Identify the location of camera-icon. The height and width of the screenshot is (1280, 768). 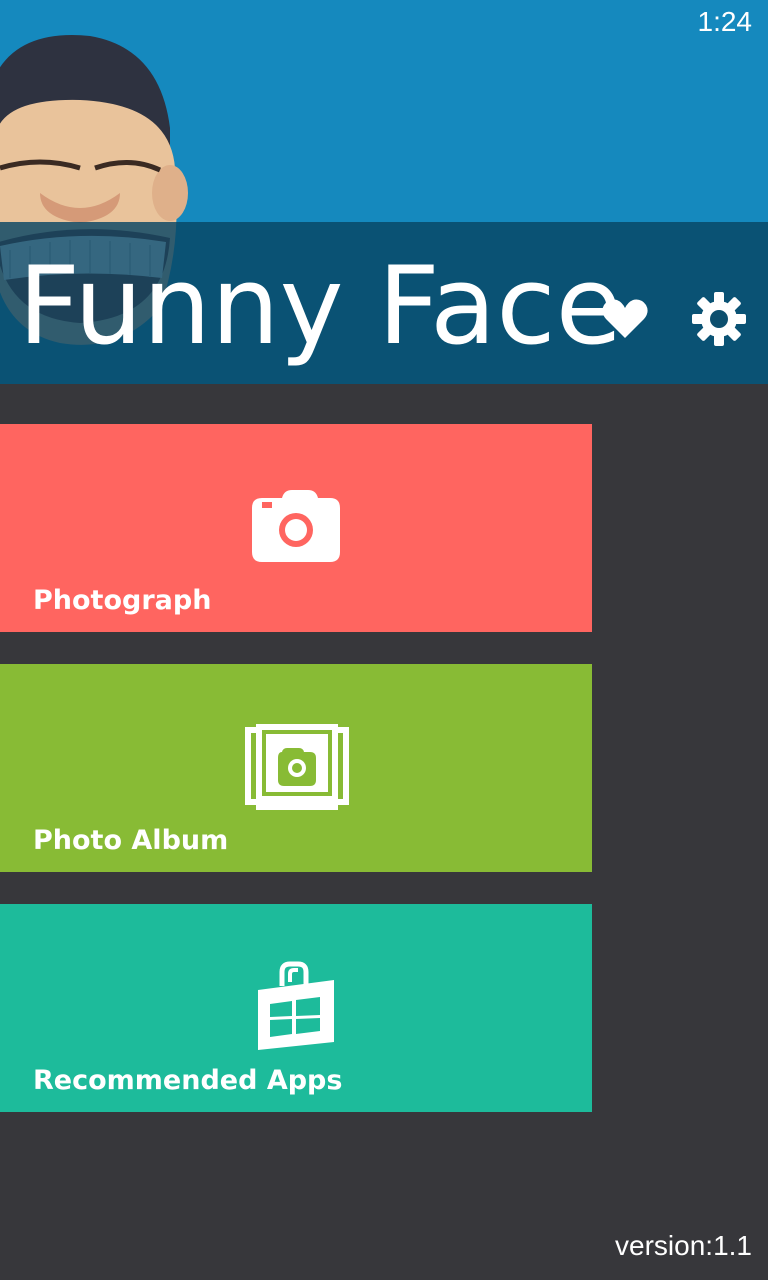
(296, 526).